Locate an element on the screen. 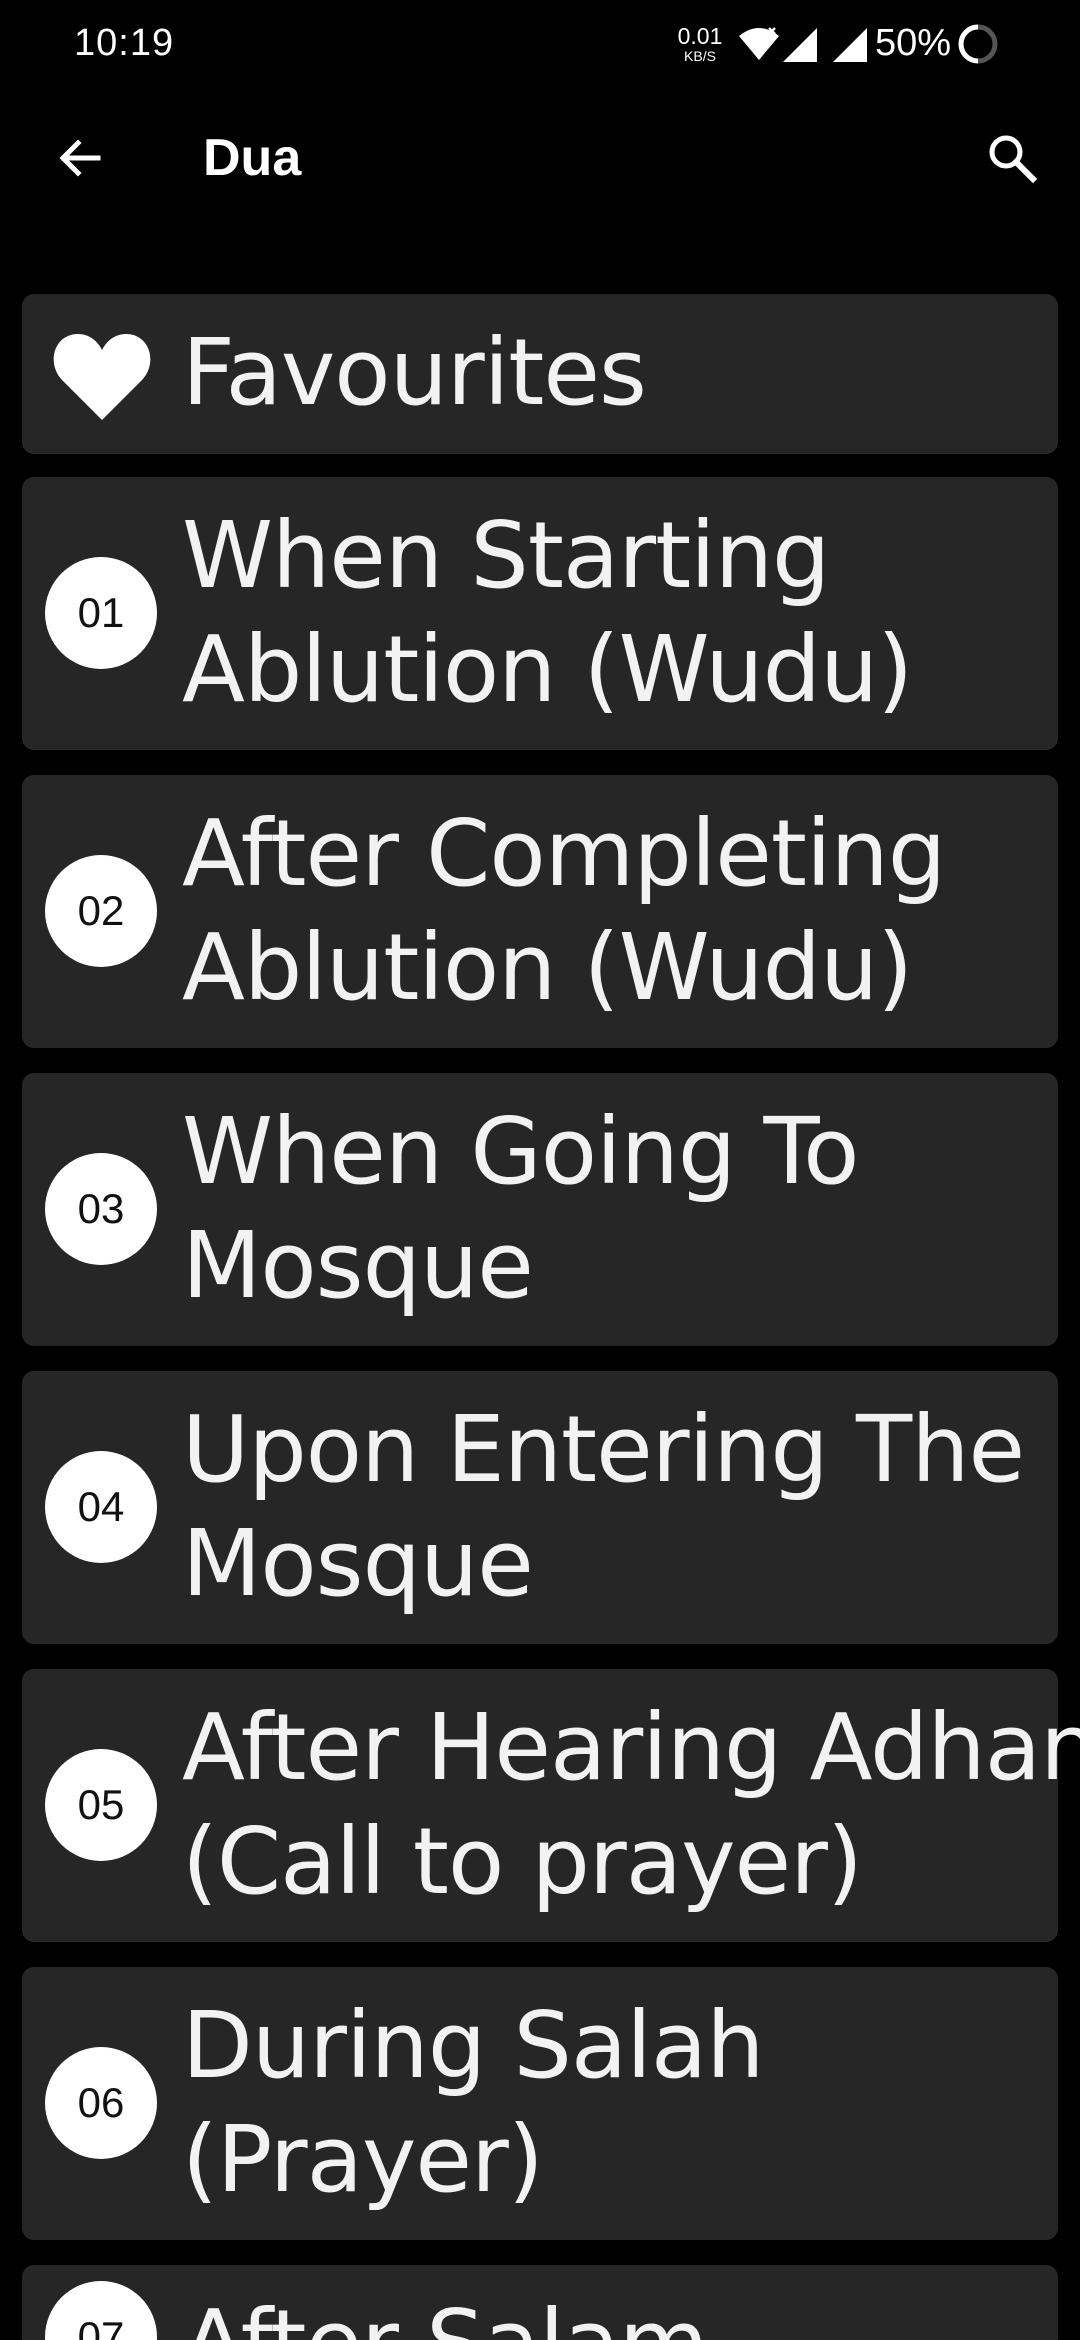 The height and width of the screenshot is (2340, 1080). item-number-badge: 03 is located at coordinates (101, 1209).